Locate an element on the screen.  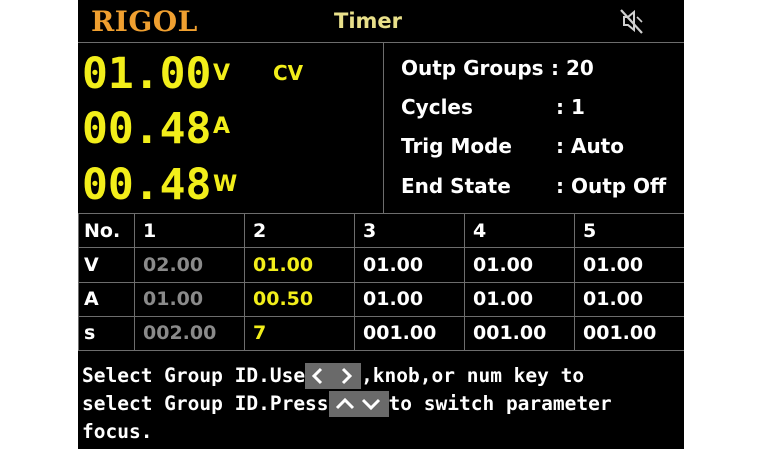
row-label-voltage: V is located at coordinates (106, 265).